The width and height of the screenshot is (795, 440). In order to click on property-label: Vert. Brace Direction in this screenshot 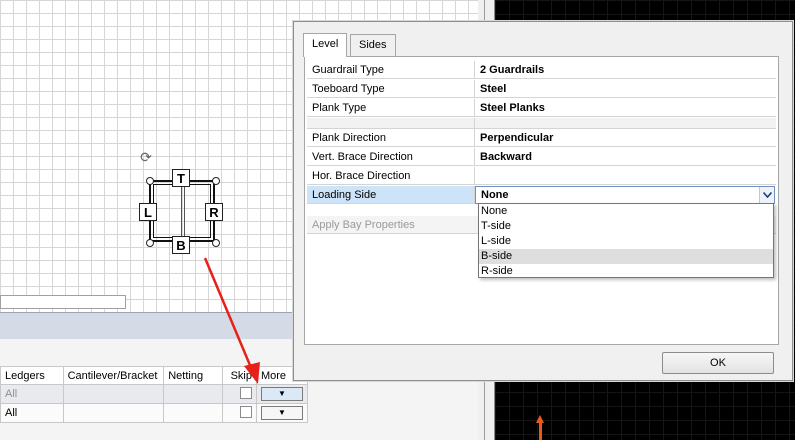, I will do `click(391, 157)`.